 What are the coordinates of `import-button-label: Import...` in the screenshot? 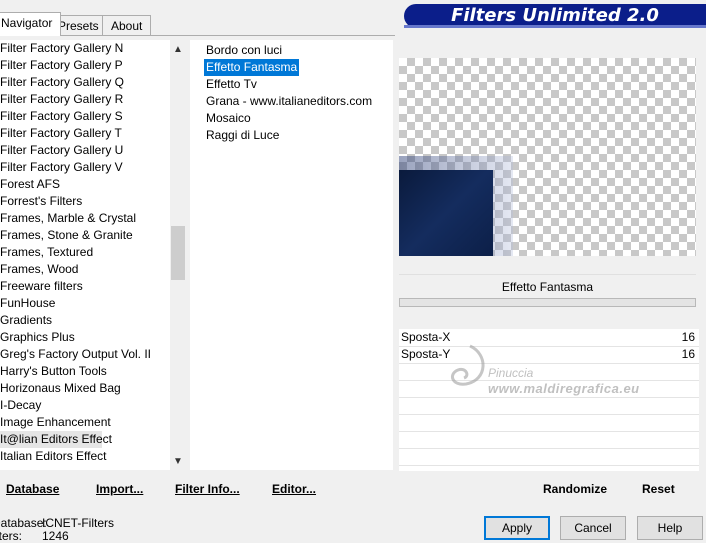 It's located at (120, 489).